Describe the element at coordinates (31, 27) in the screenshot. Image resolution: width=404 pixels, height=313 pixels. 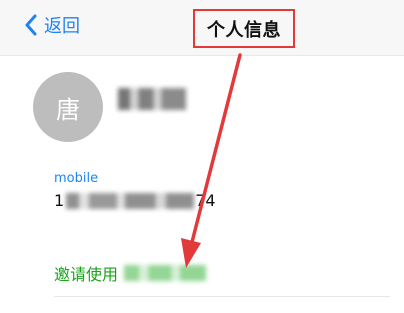
I see `chevron-left-icon` at that location.